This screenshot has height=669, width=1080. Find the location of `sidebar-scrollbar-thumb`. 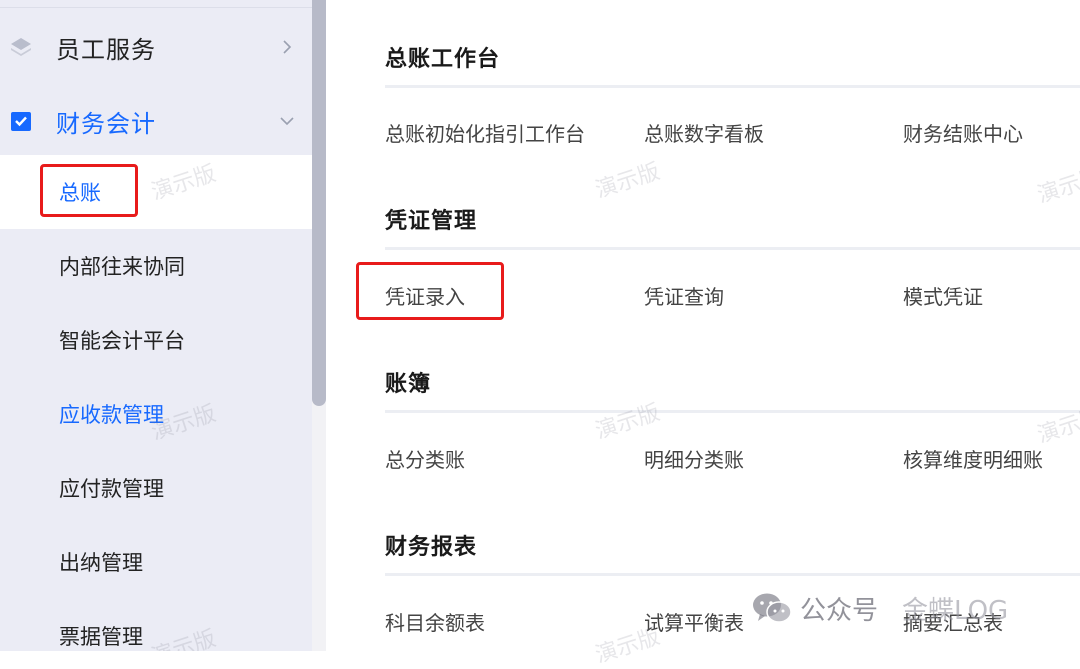

sidebar-scrollbar-thumb is located at coordinates (319, 203).